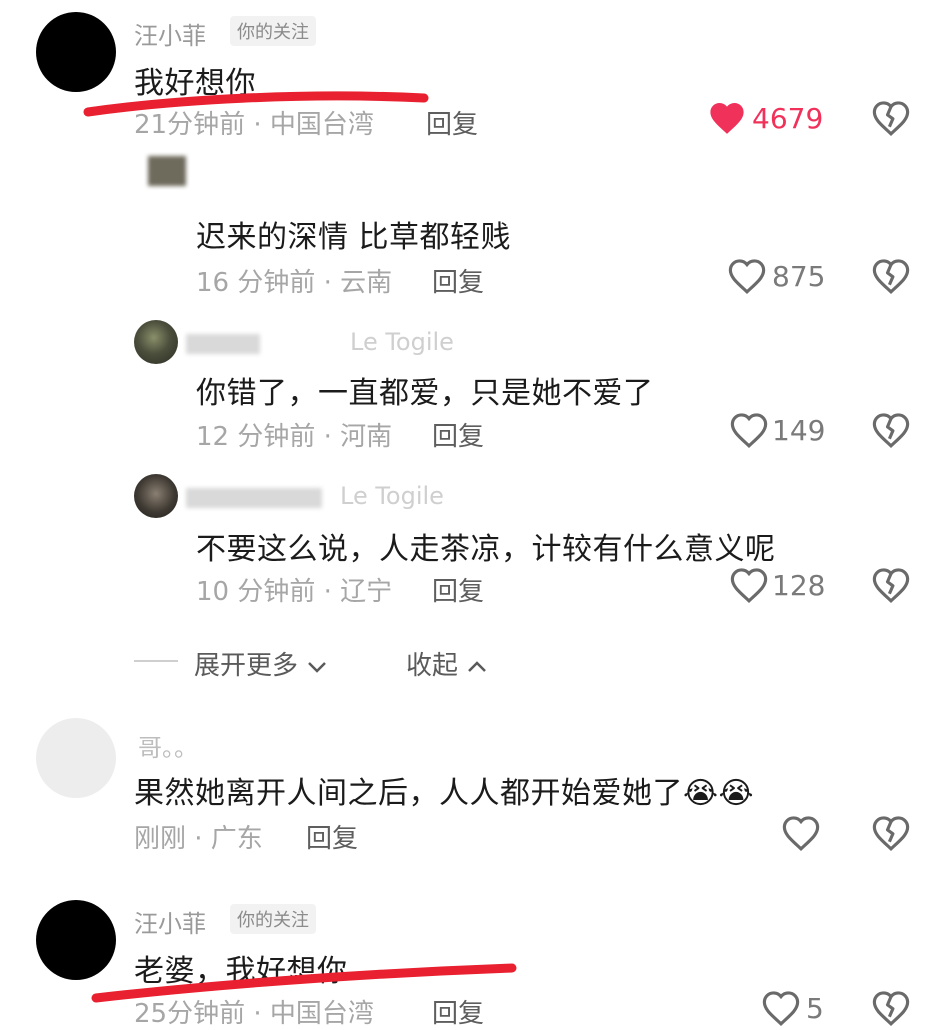  Describe the element at coordinates (425, 393) in the screenshot. I see `comment-text: 你错了，一直都爱，只是她不爱了` at that location.